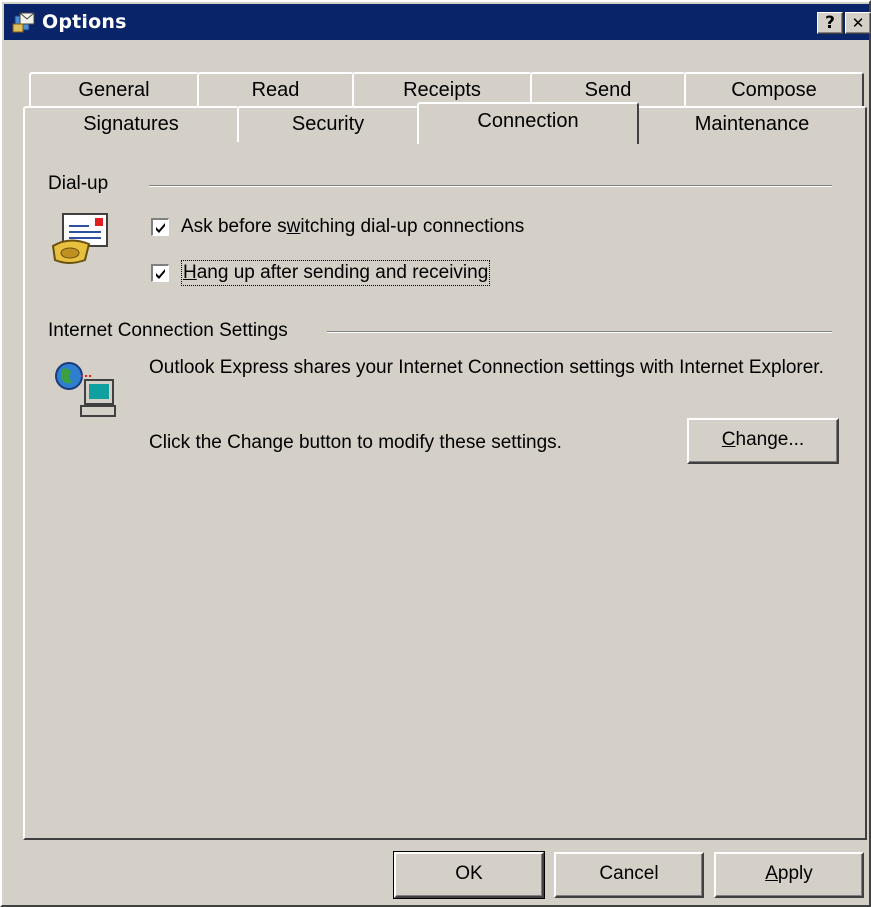  Describe the element at coordinates (629, 875) in the screenshot. I see `cancel-button: Cancel` at that location.